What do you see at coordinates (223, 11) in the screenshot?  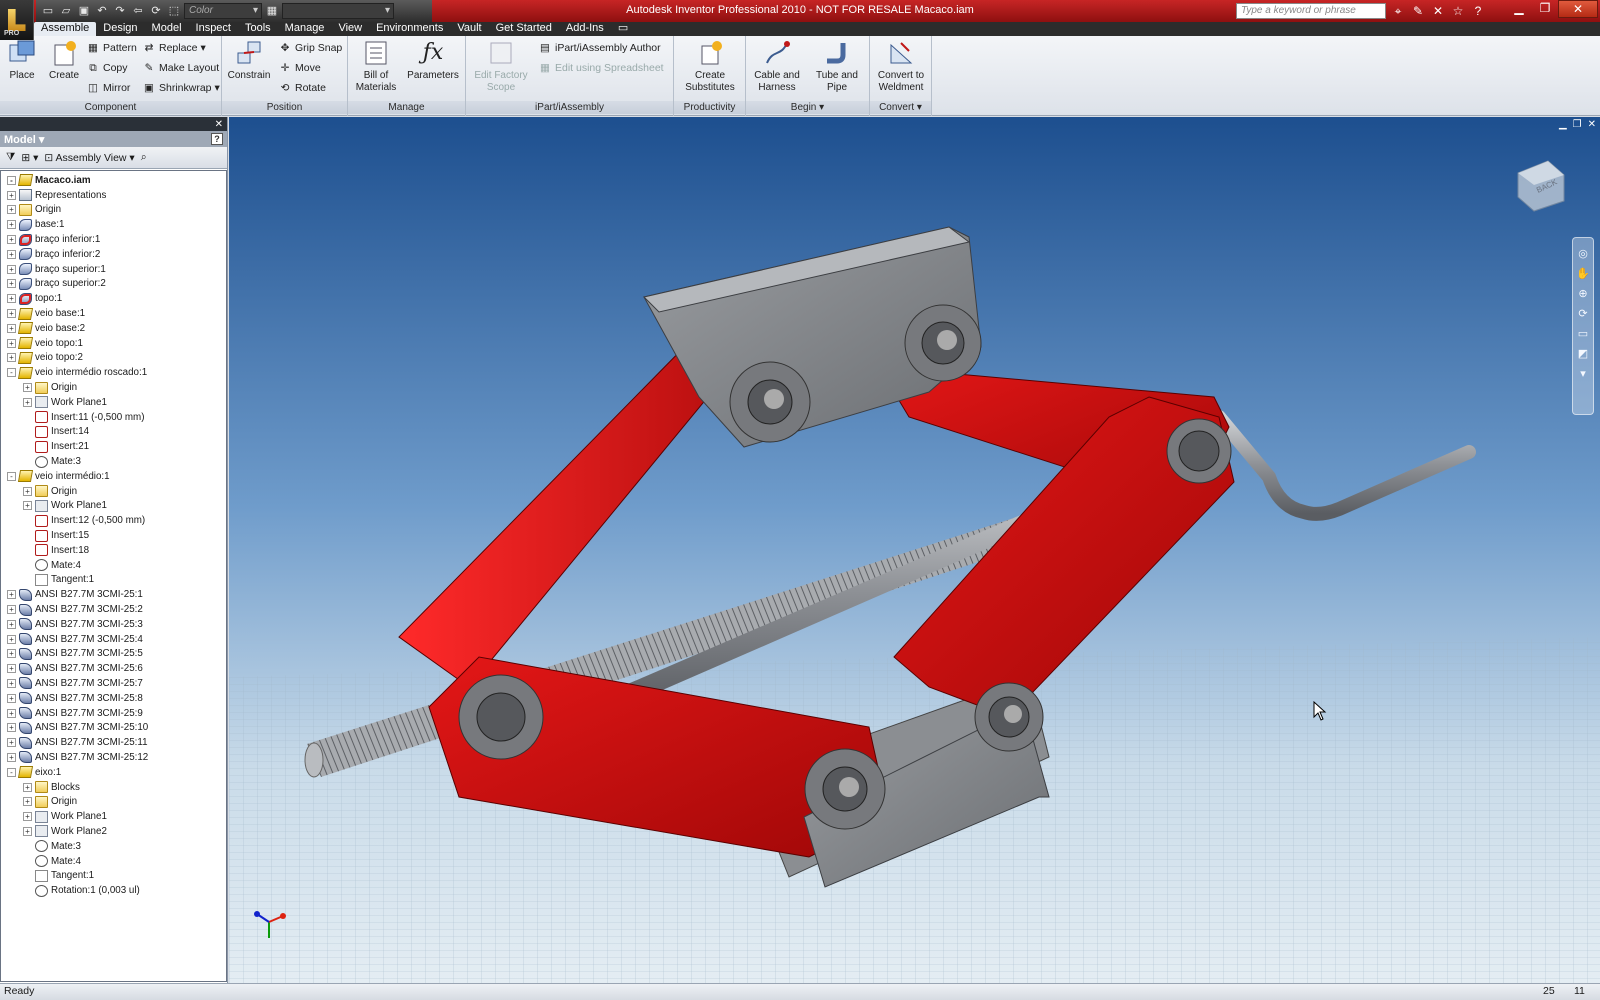 I see `color-selector: Color` at bounding box center [223, 11].